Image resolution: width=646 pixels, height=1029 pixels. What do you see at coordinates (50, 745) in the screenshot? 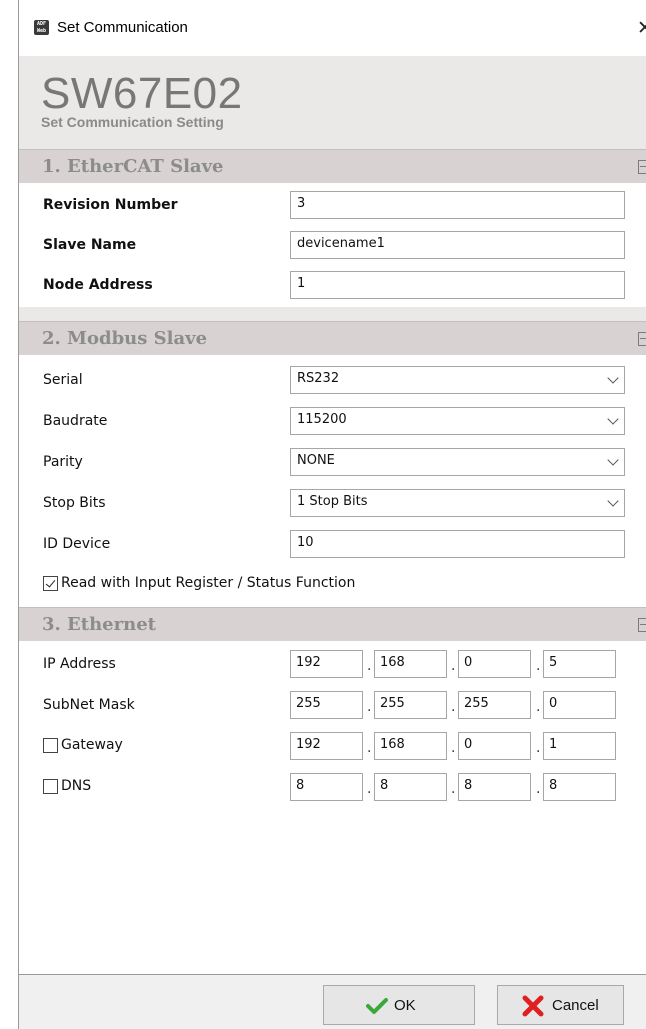
I see `gateway-checkbox` at bounding box center [50, 745].